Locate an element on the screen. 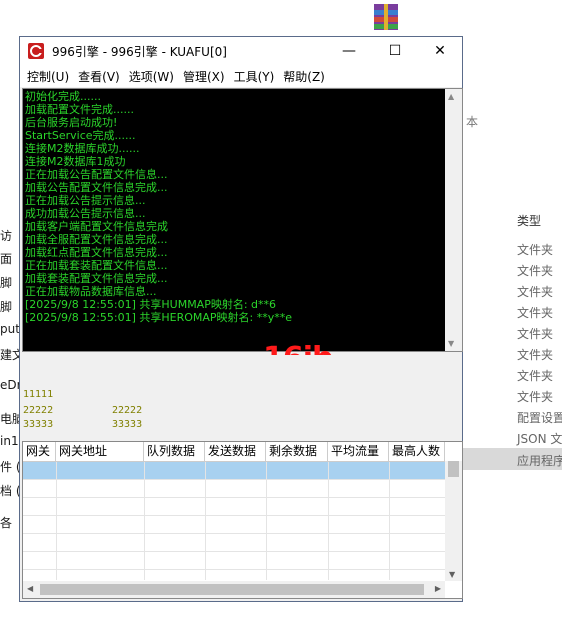 The width and height of the screenshot is (562, 625). nav-label: 各 is located at coordinates (6, 523).